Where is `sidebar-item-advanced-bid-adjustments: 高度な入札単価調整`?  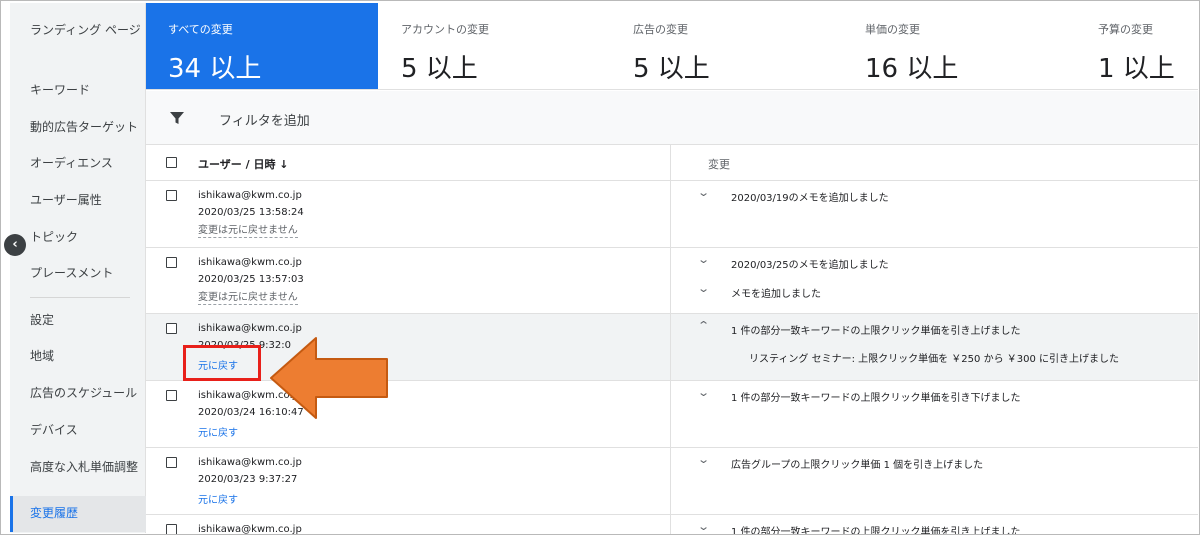
sidebar-item-advanced-bid-adjustments: 高度な入札単価調整 is located at coordinates (87, 467).